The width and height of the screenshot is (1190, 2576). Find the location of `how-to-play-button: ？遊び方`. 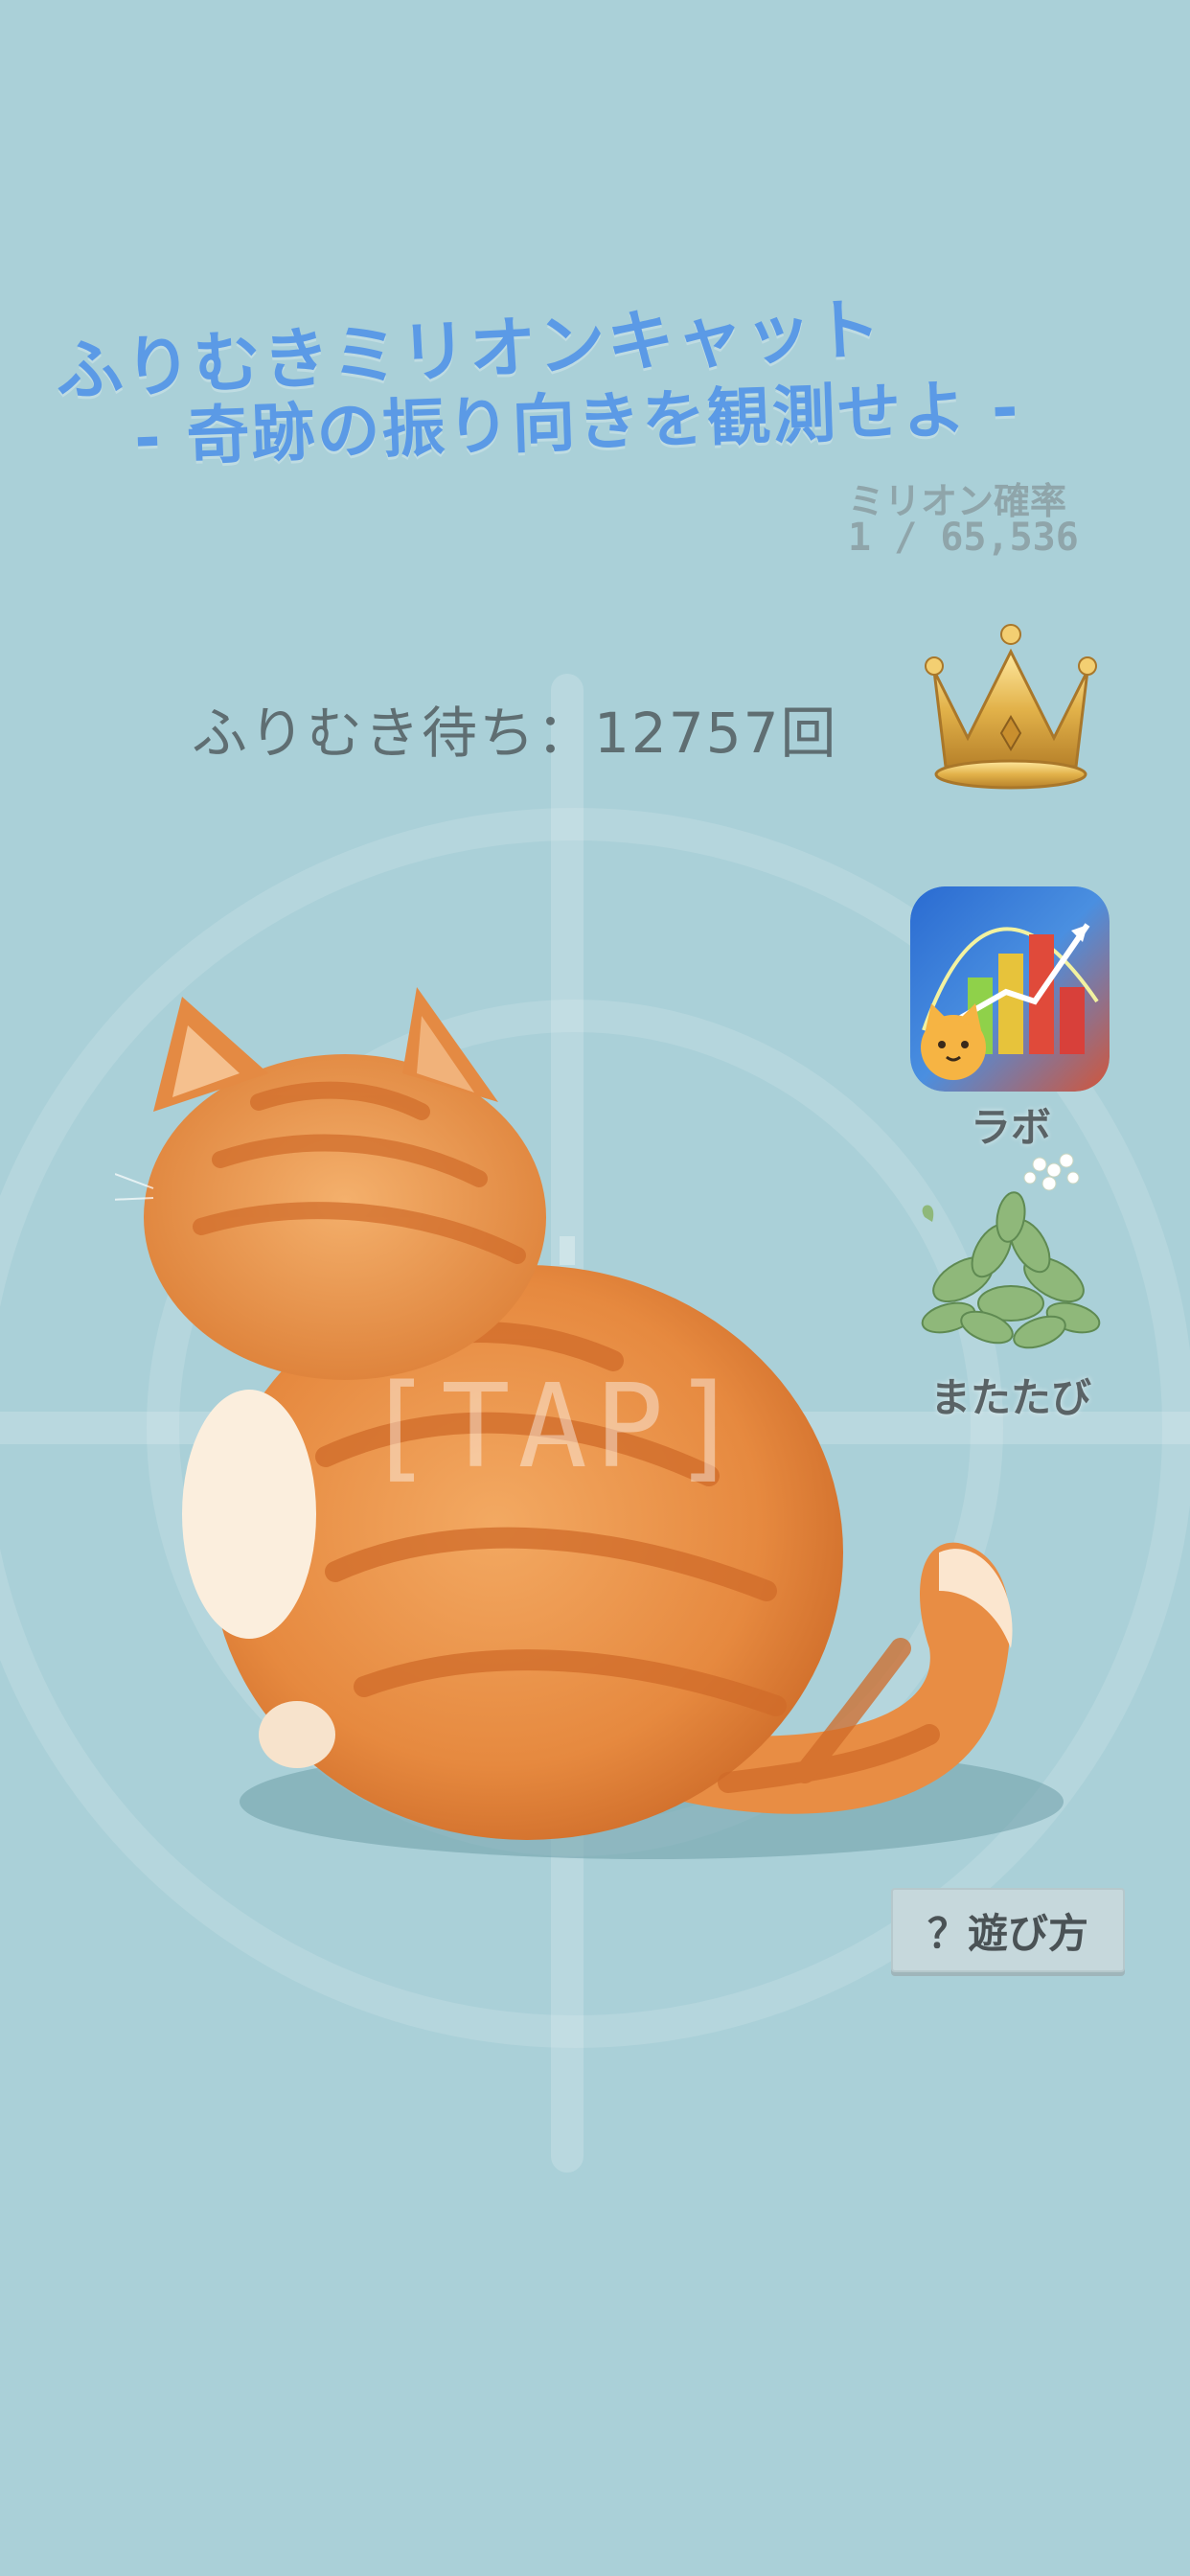

how-to-play-button: ？遊び方 is located at coordinates (1008, 1930).